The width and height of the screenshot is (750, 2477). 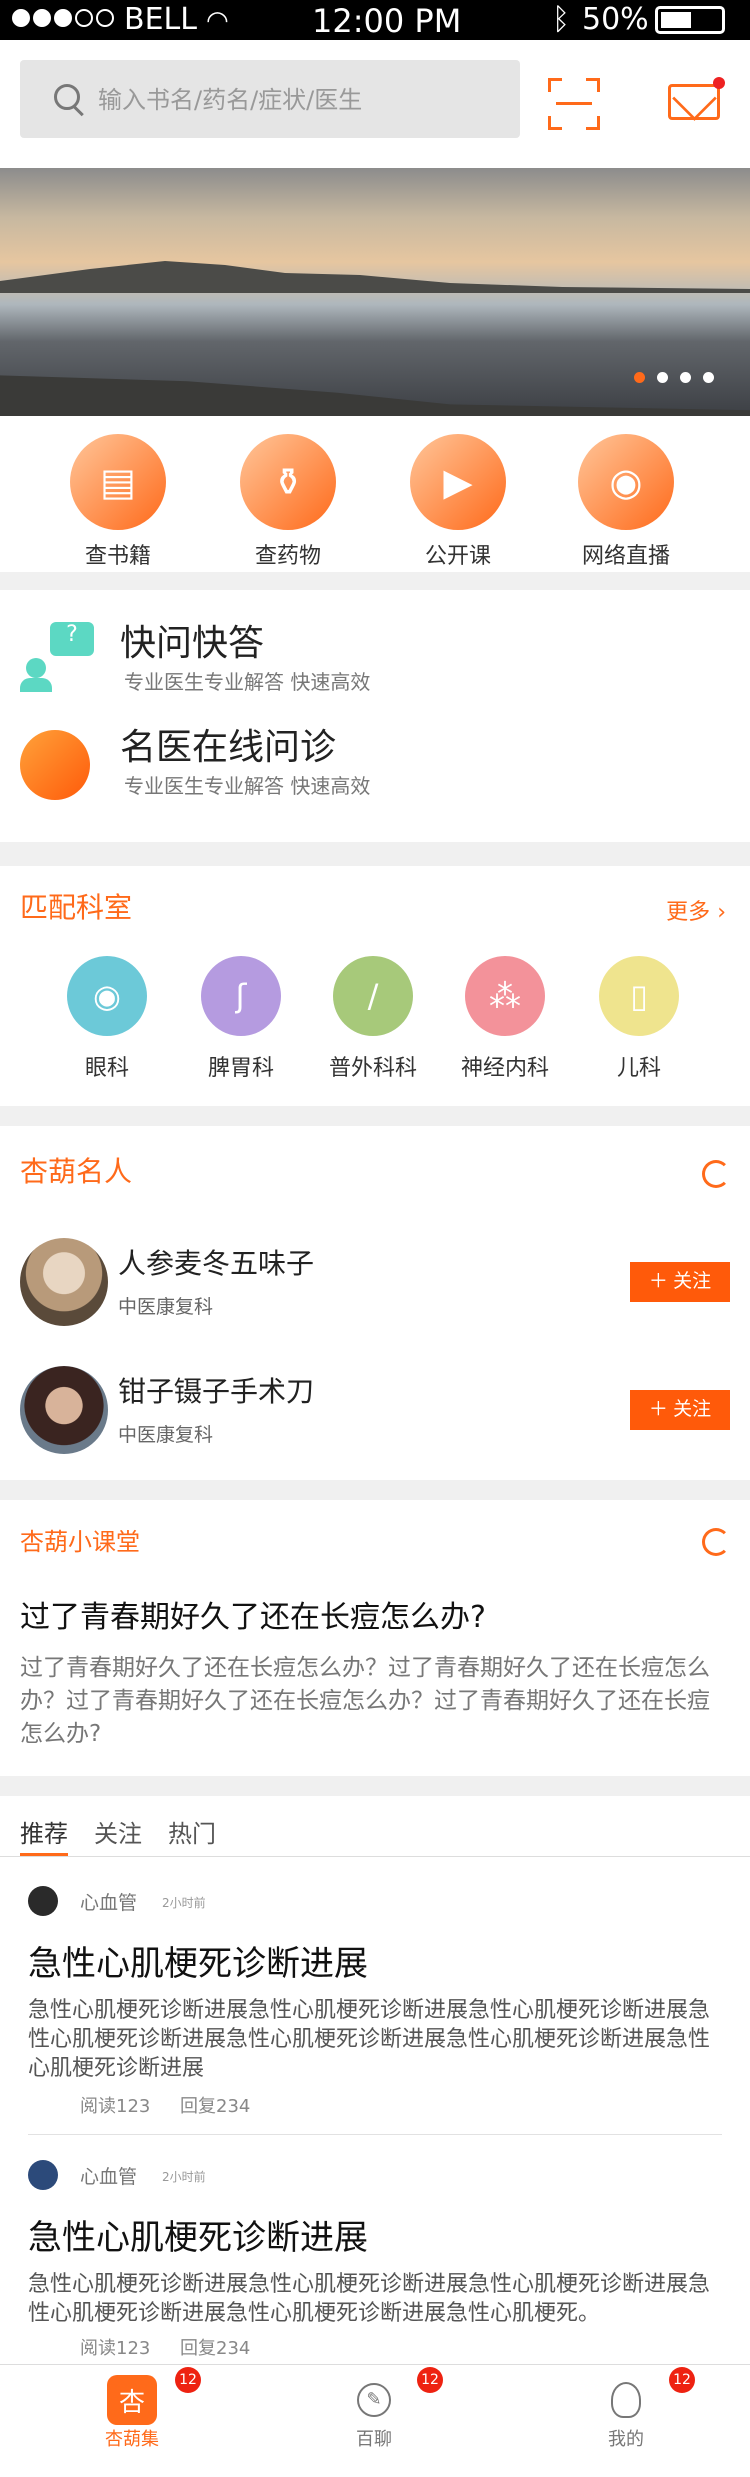 What do you see at coordinates (374, 2439) in the screenshot?
I see `tab-label: 百聊` at bounding box center [374, 2439].